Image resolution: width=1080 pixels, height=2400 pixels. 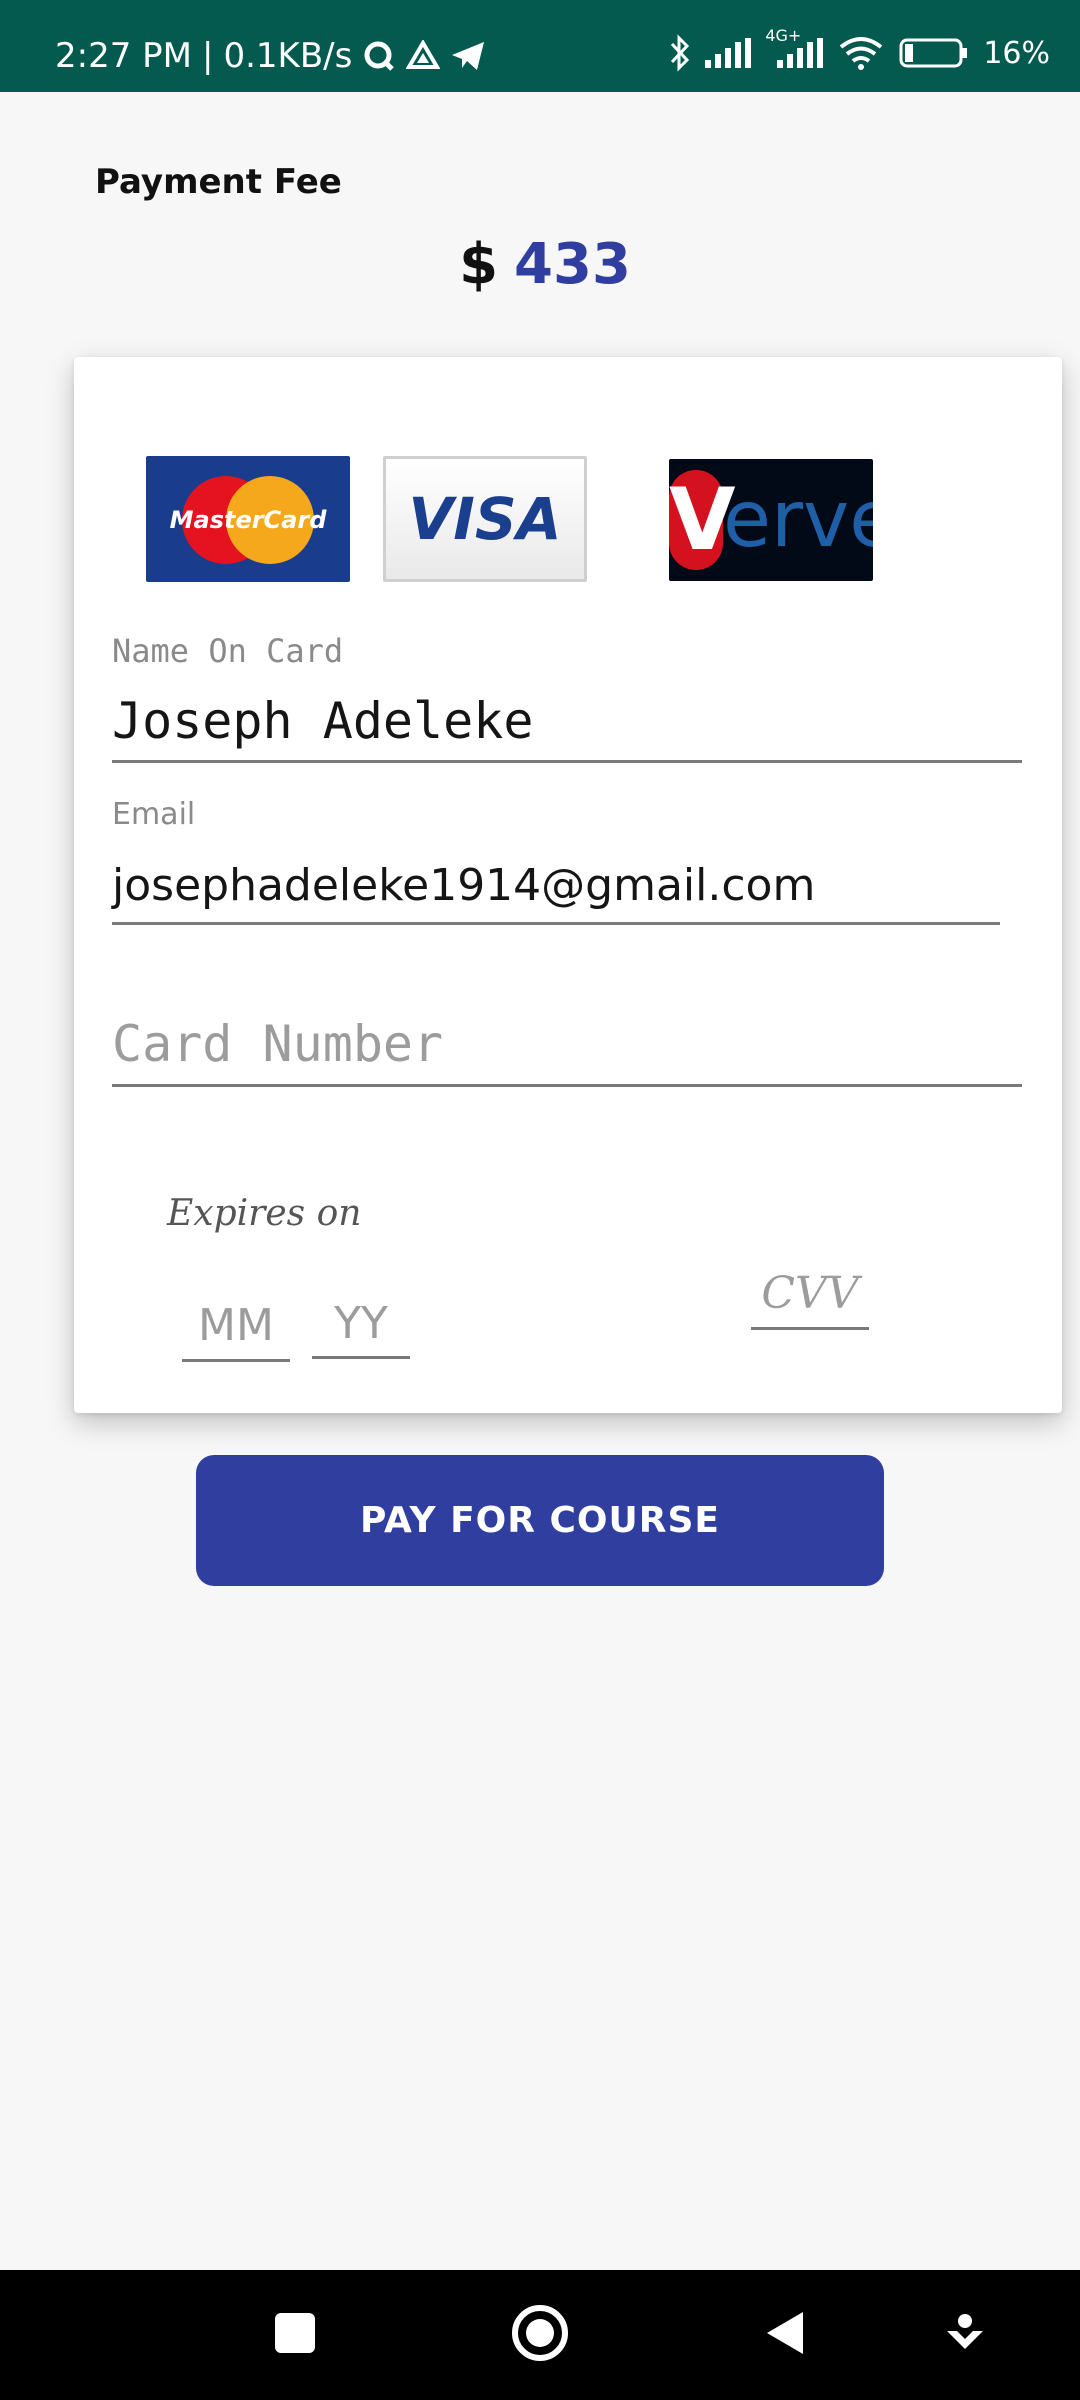 I want to click on verve-logo-rest: erve, so click(x=798, y=520).